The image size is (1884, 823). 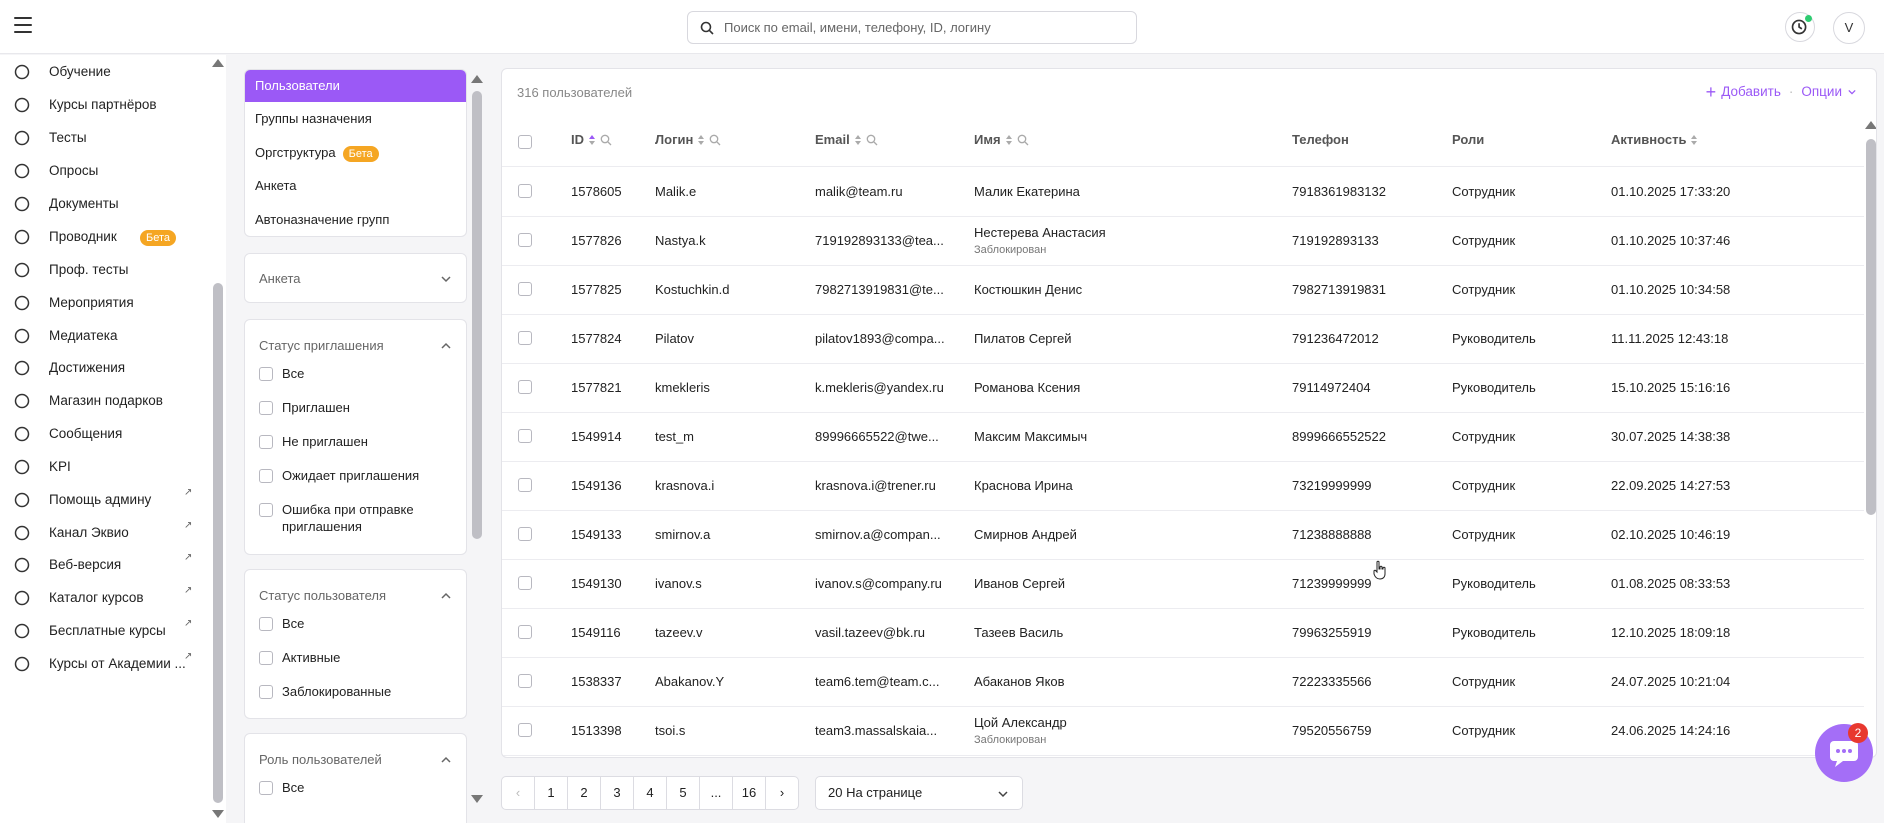 I want to click on filter-nav-item: Автоназначение групп, so click(x=355, y=220).